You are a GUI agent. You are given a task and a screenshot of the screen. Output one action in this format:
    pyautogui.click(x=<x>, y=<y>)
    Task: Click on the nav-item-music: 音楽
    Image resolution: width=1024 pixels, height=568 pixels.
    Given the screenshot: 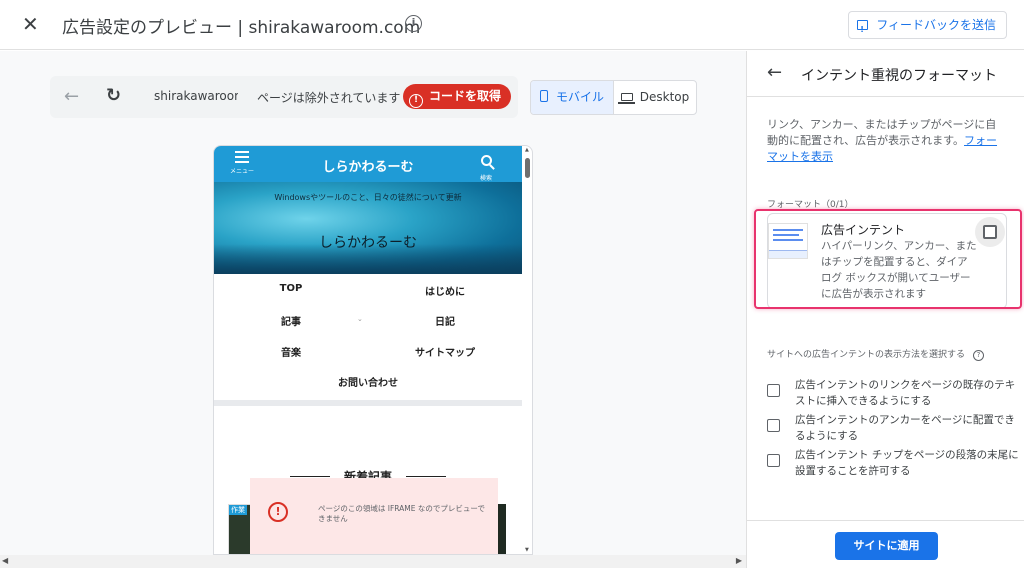 What is the action you would take?
    pyautogui.click(x=291, y=351)
    